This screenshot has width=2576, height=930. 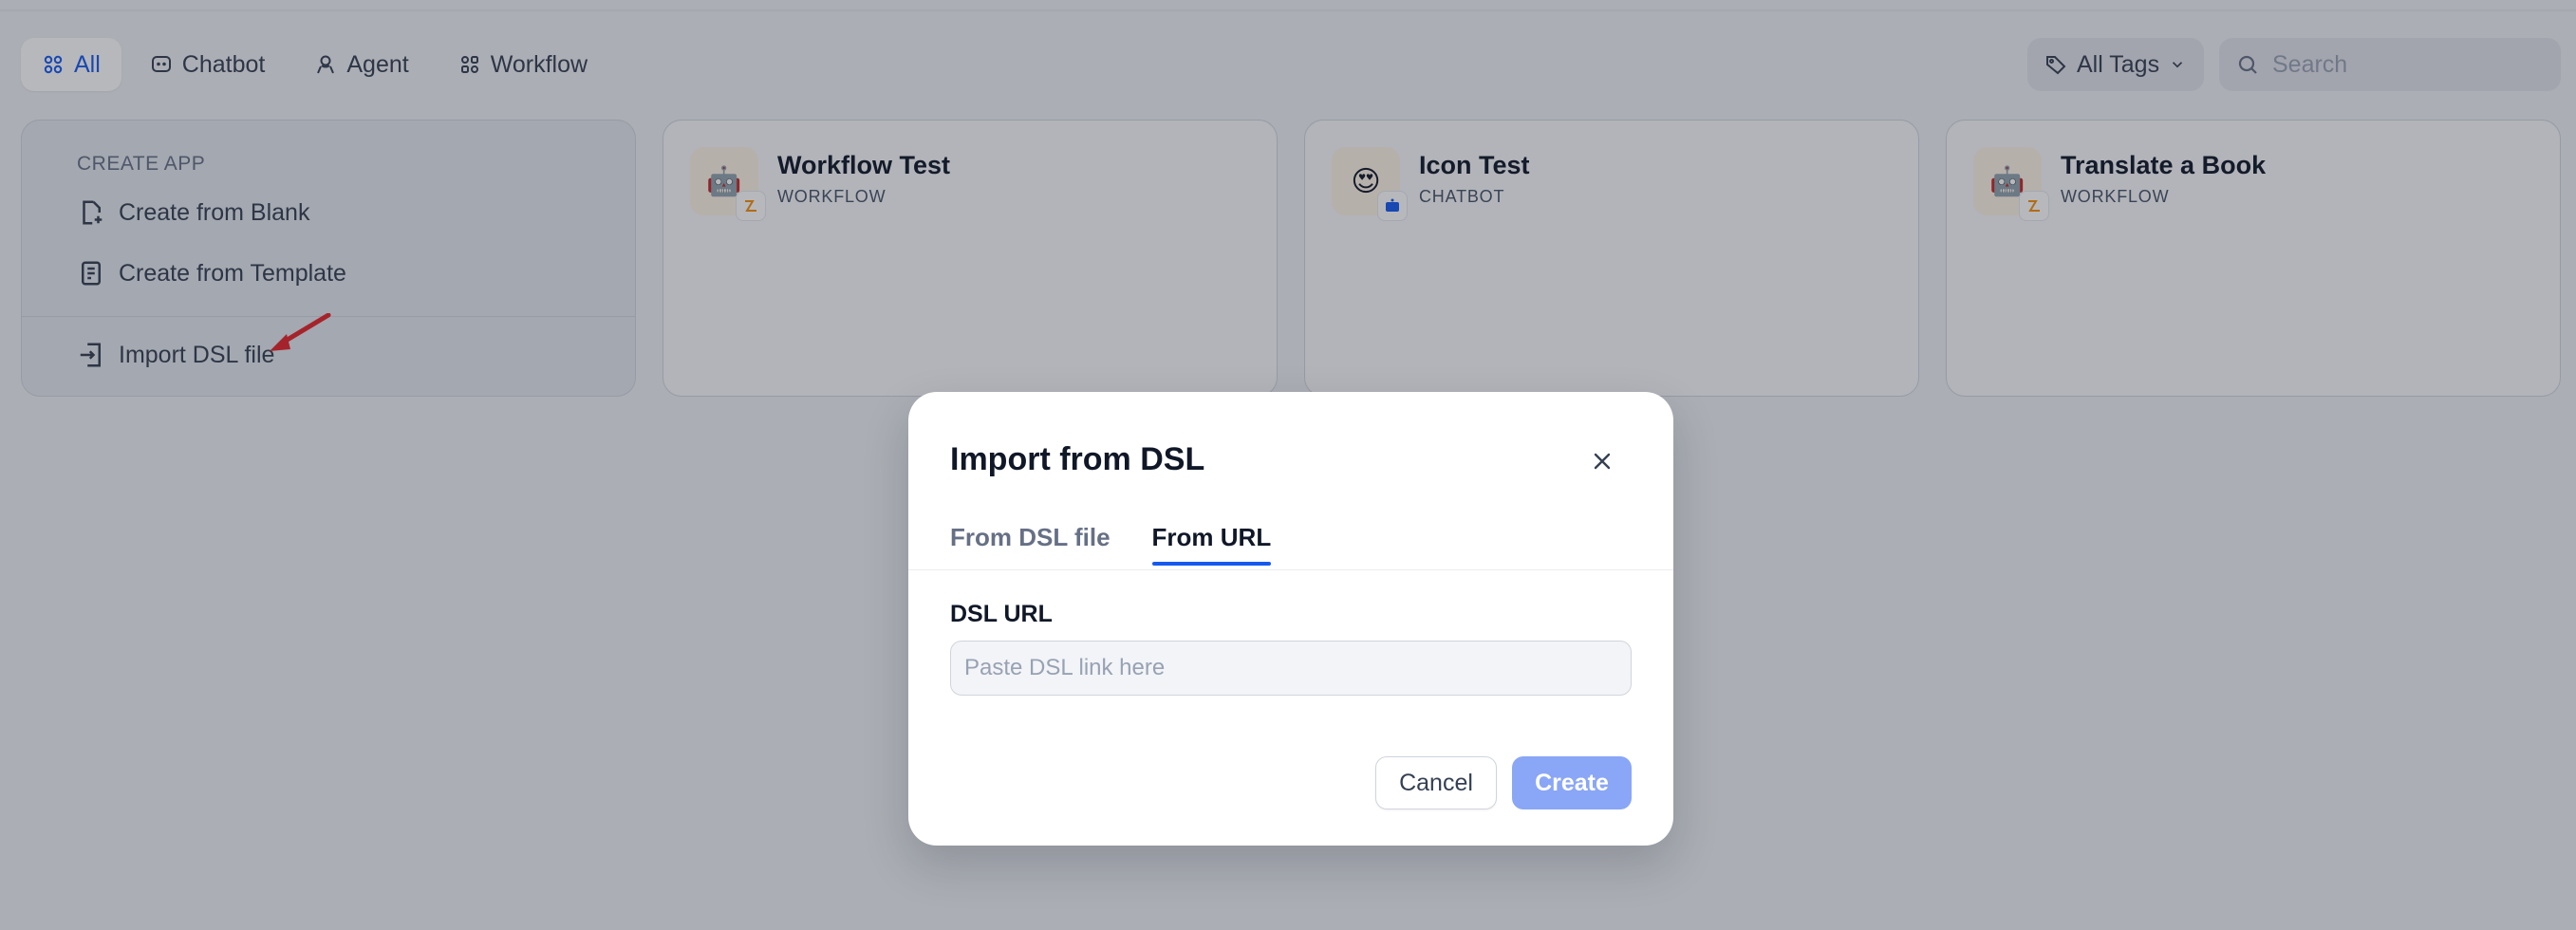 What do you see at coordinates (1291, 668) in the screenshot?
I see `dsl-url-input` at bounding box center [1291, 668].